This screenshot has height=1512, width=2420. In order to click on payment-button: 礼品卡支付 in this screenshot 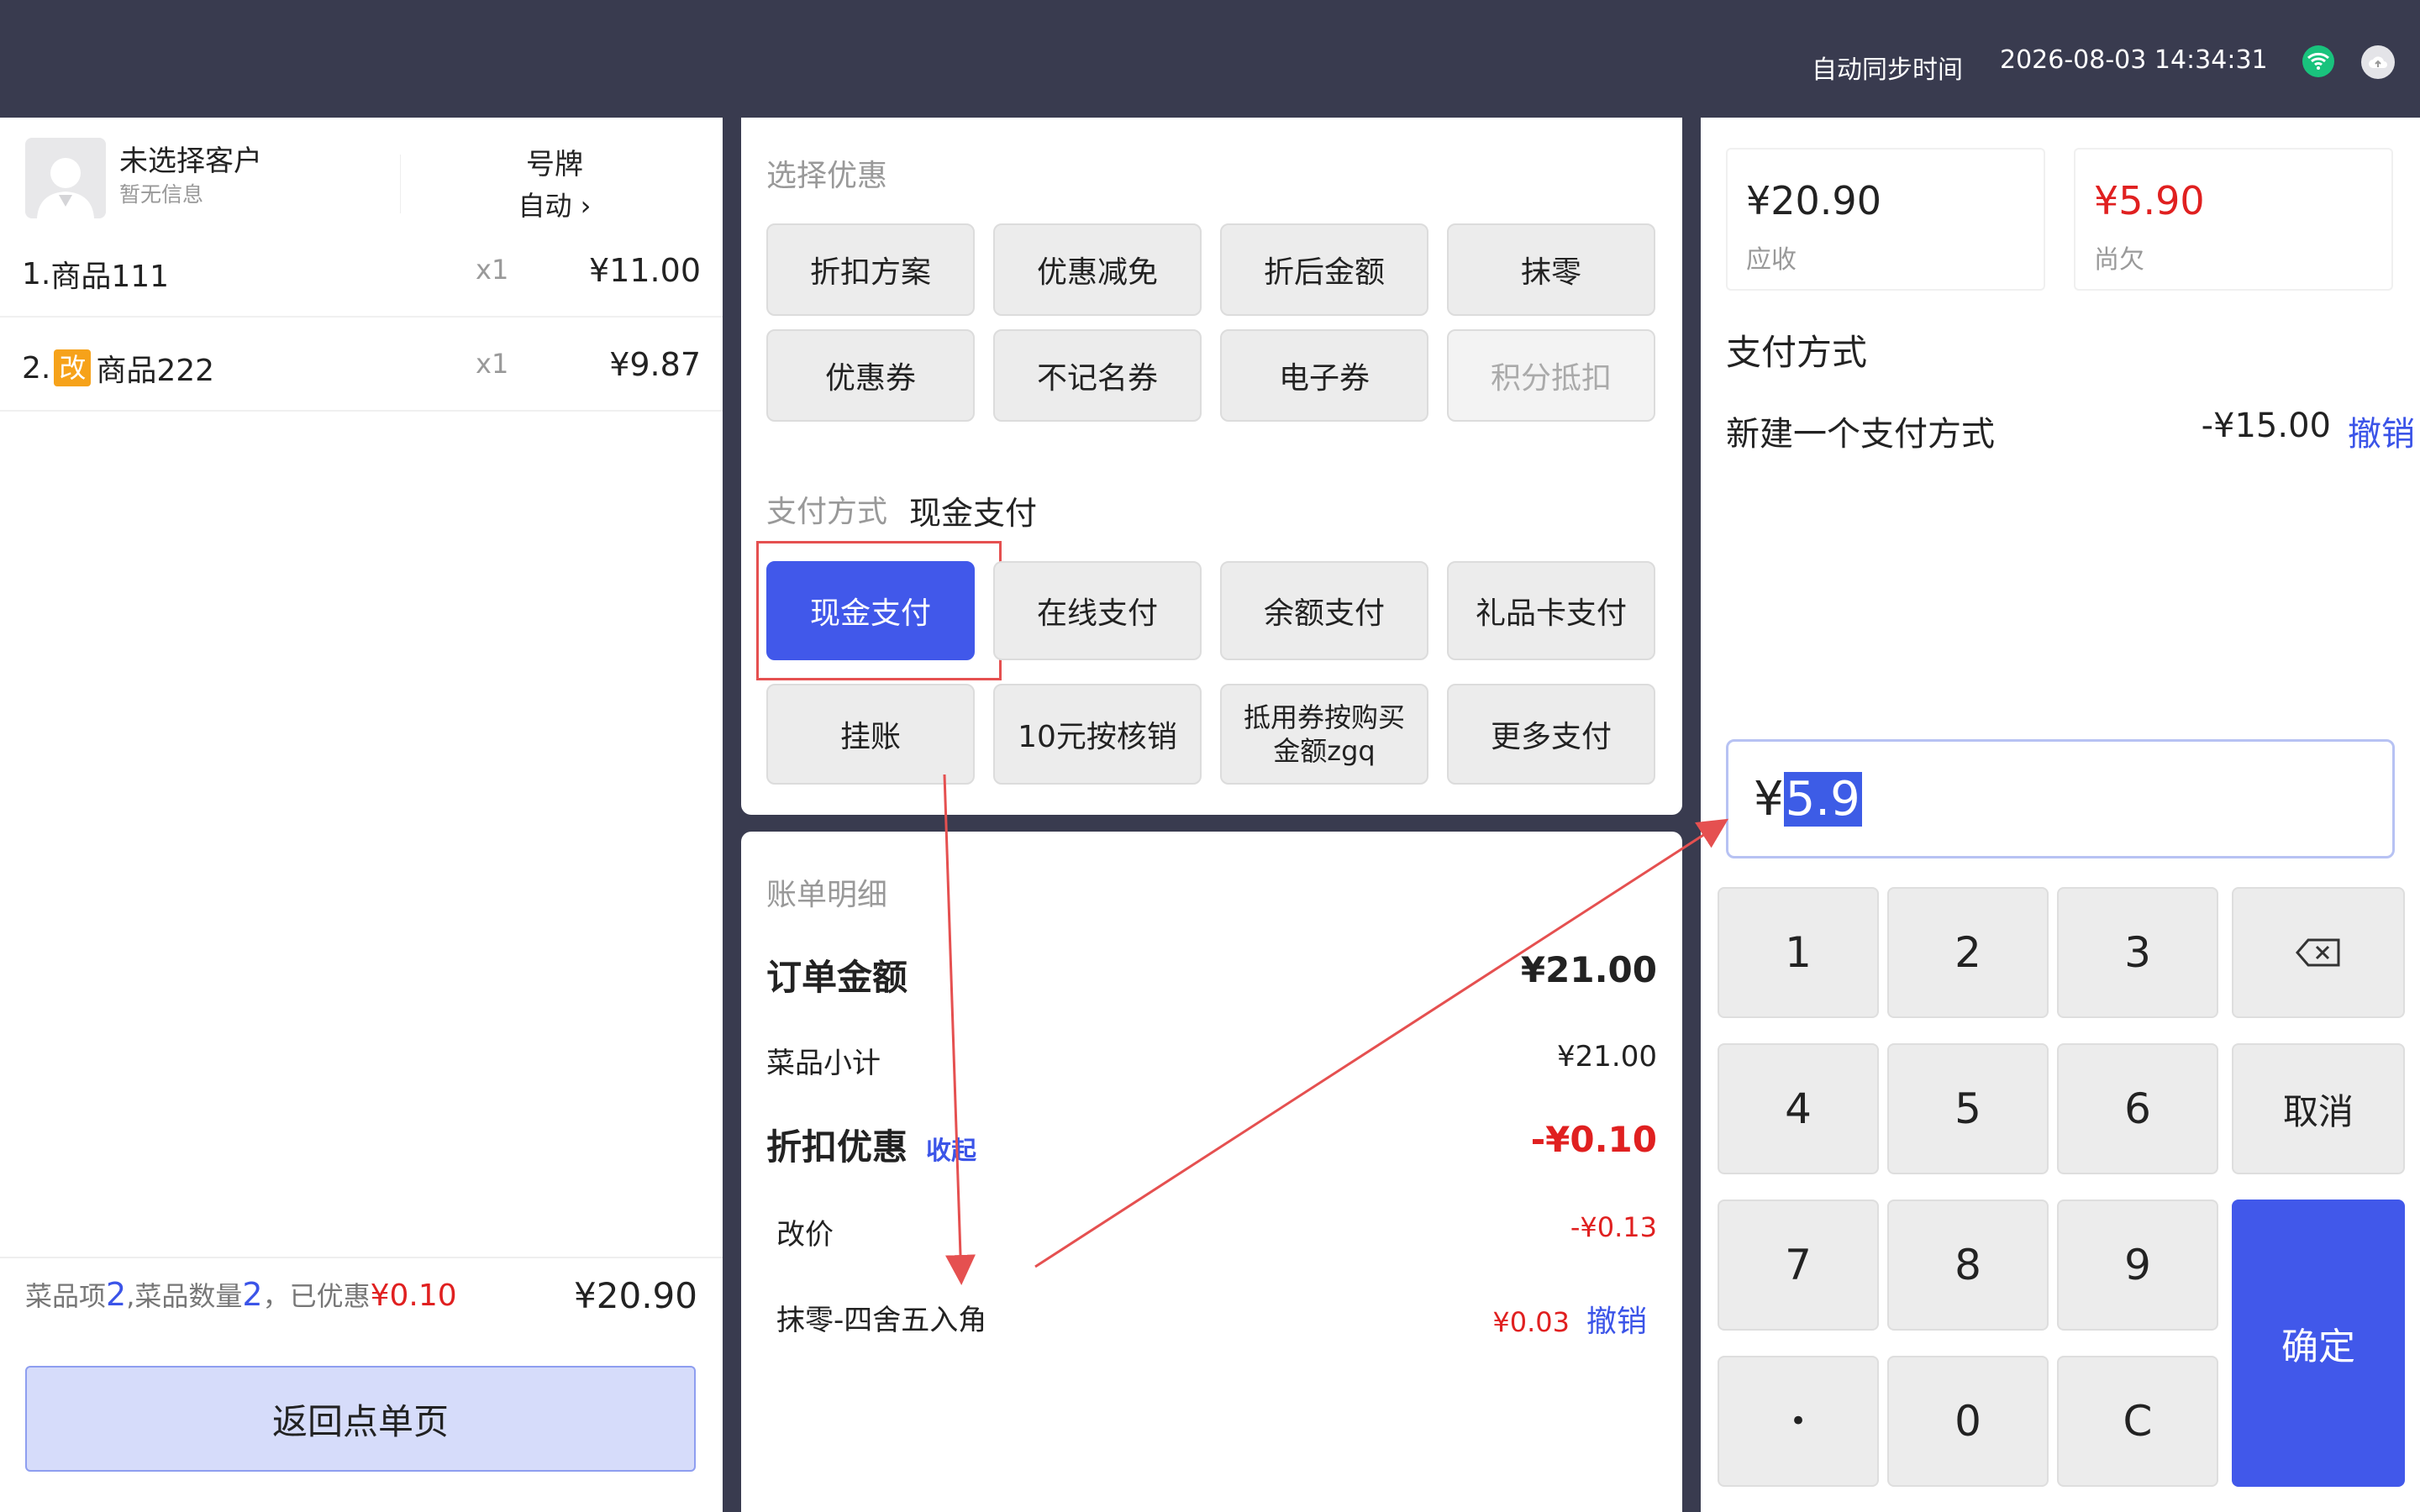, I will do `click(1551, 610)`.